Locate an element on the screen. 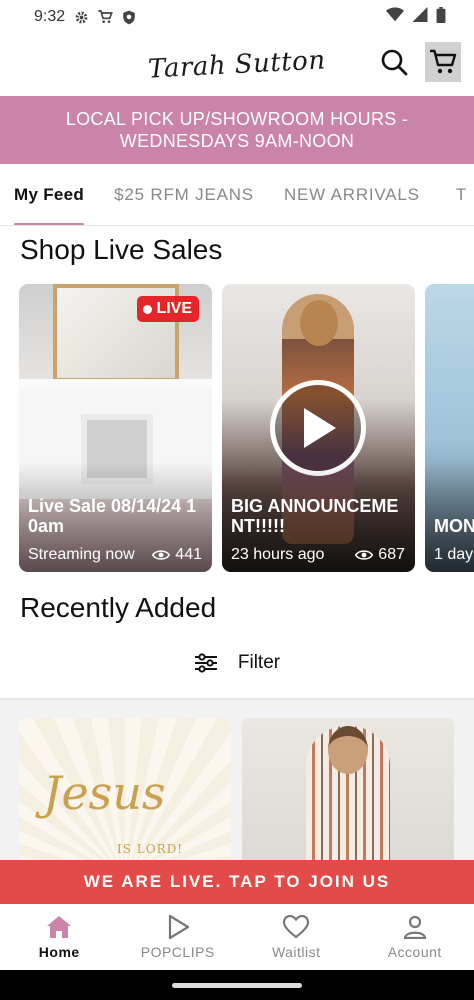  card-meta: Streaming now 441 is located at coordinates (115, 555).